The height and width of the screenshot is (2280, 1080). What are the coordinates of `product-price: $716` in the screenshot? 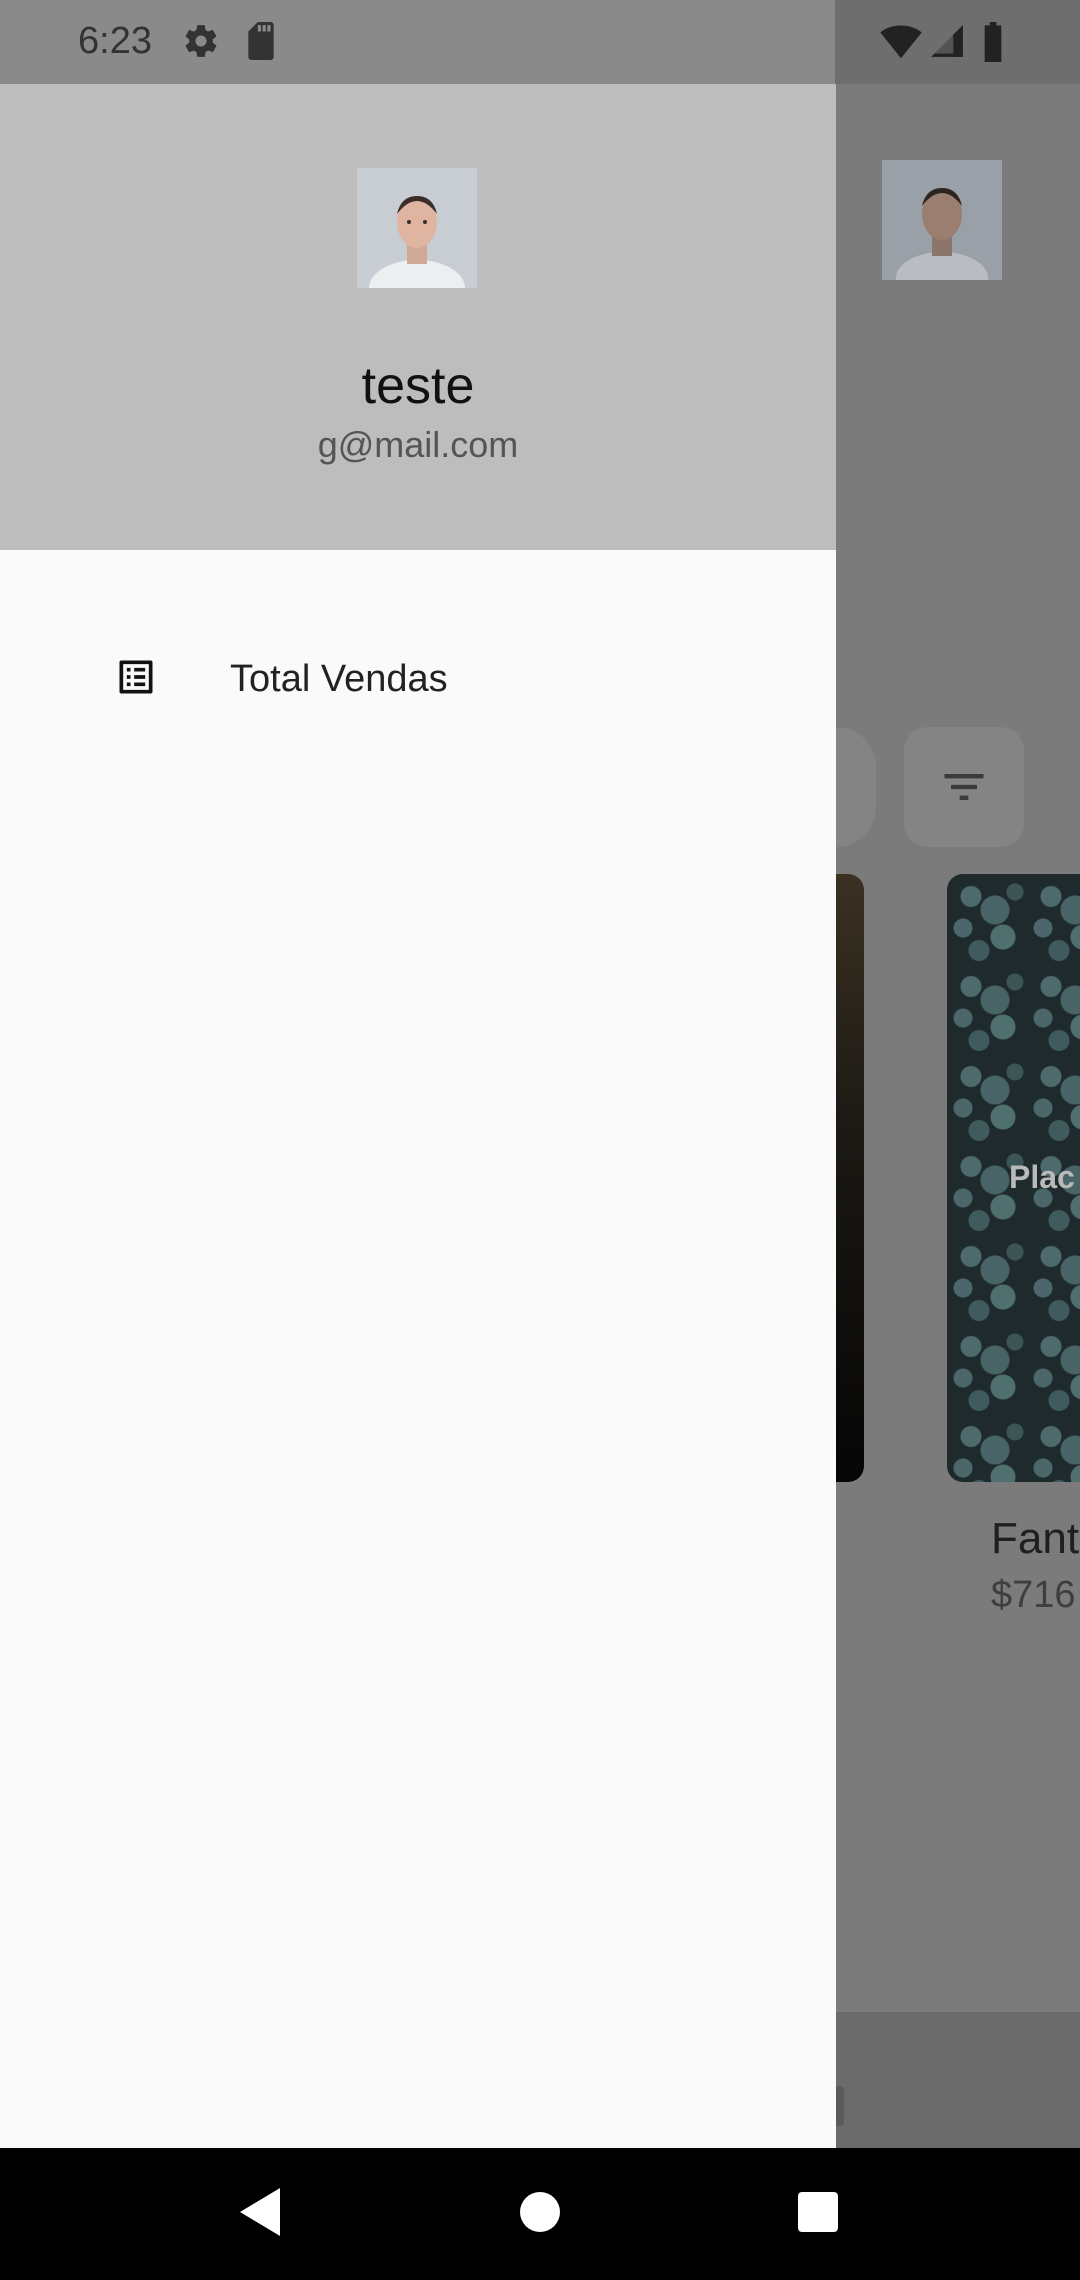 It's located at (1033, 1595).